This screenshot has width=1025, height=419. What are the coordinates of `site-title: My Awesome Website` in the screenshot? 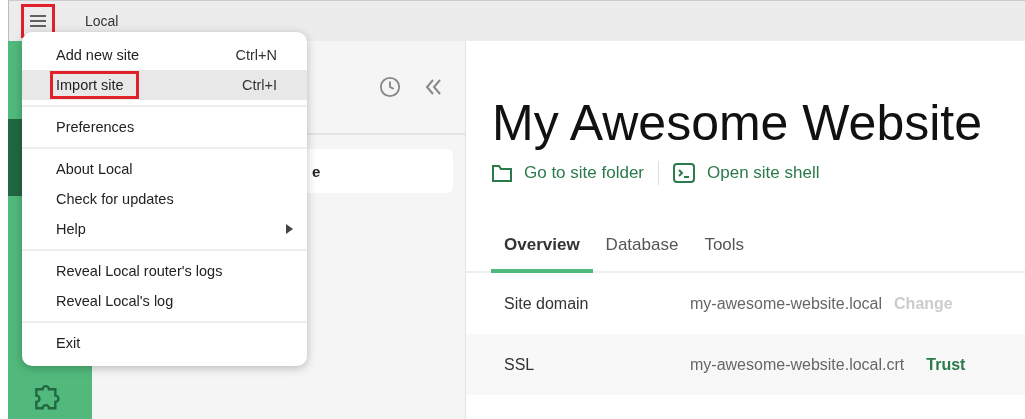 It's located at (737, 123).